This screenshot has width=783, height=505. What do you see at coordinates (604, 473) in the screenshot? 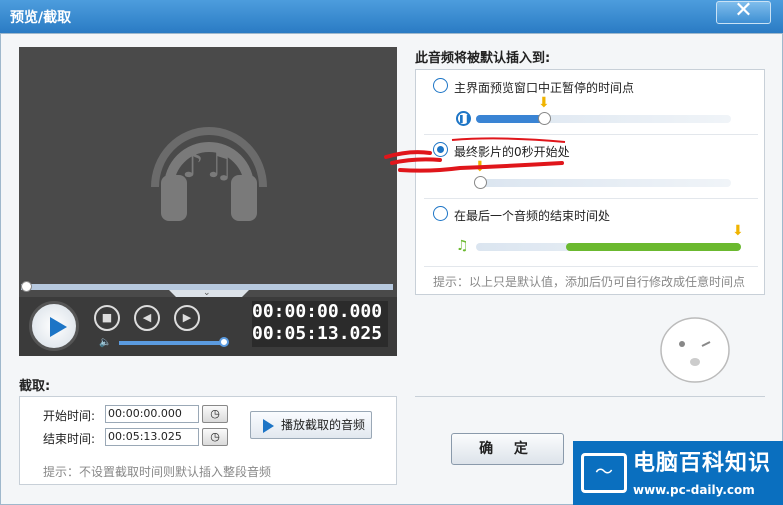
I see `monitor-icon: 〜` at bounding box center [604, 473].